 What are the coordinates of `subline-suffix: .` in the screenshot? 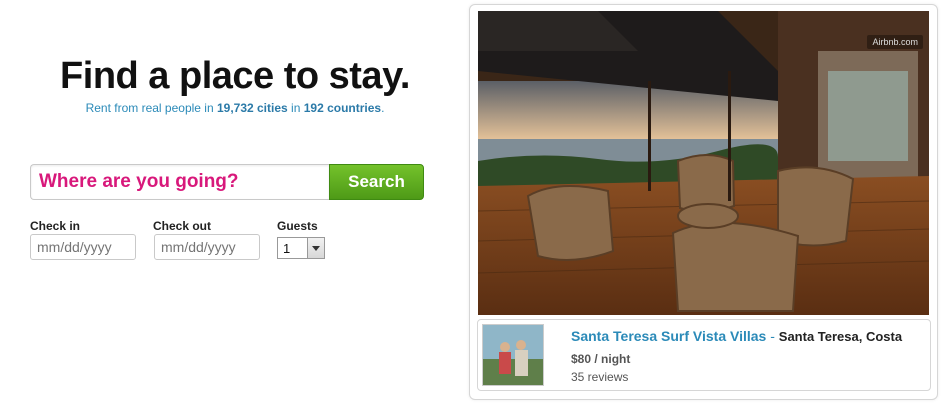 It's located at (383, 108).